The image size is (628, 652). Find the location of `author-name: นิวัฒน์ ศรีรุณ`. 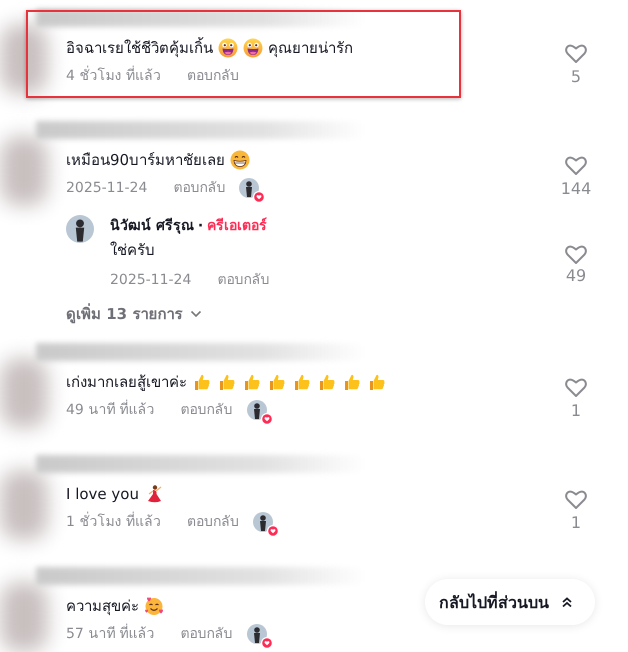

author-name: นิวัฒน์ ศรีรุณ is located at coordinates (152, 226).